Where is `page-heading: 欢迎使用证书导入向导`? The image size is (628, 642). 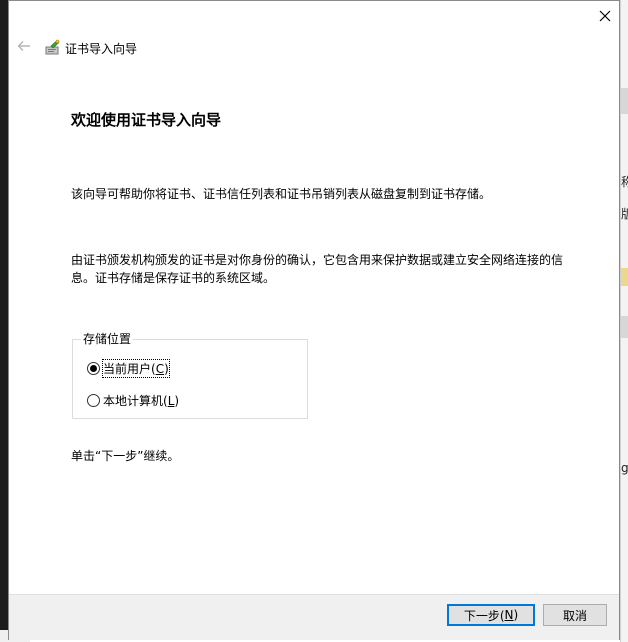
page-heading: 欢迎使用证书导入向导 is located at coordinates (146, 120).